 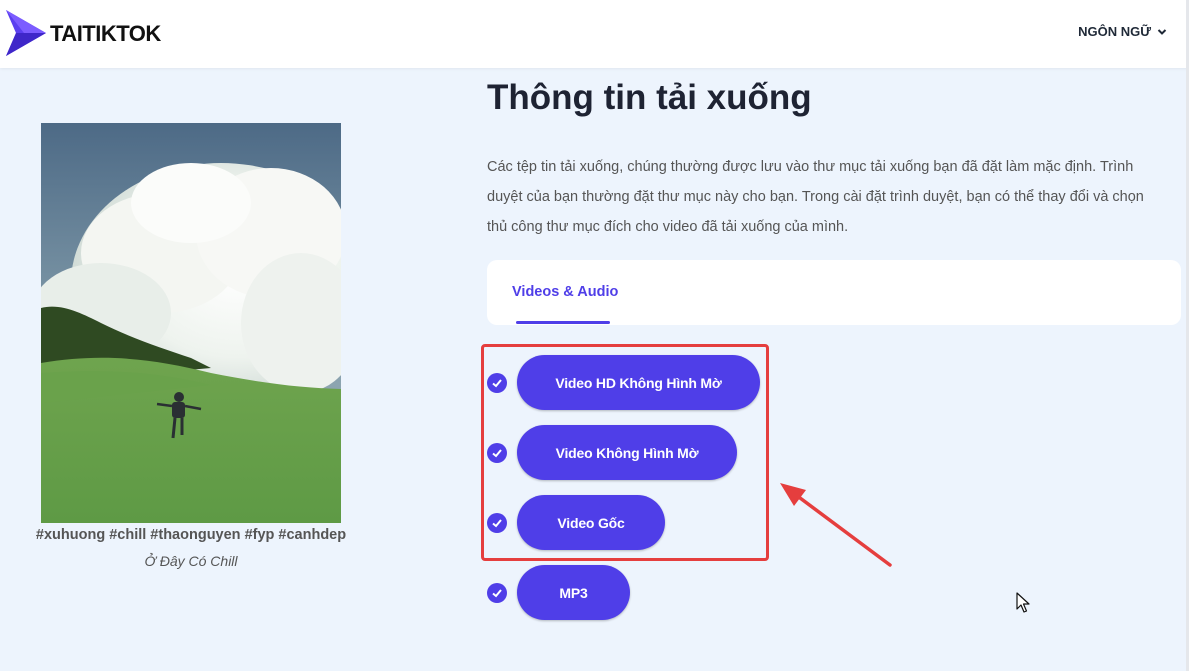 What do you see at coordinates (1023, 602) in the screenshot?
I see `mouse-cursor-icon` at bounding box center [1023, 602].